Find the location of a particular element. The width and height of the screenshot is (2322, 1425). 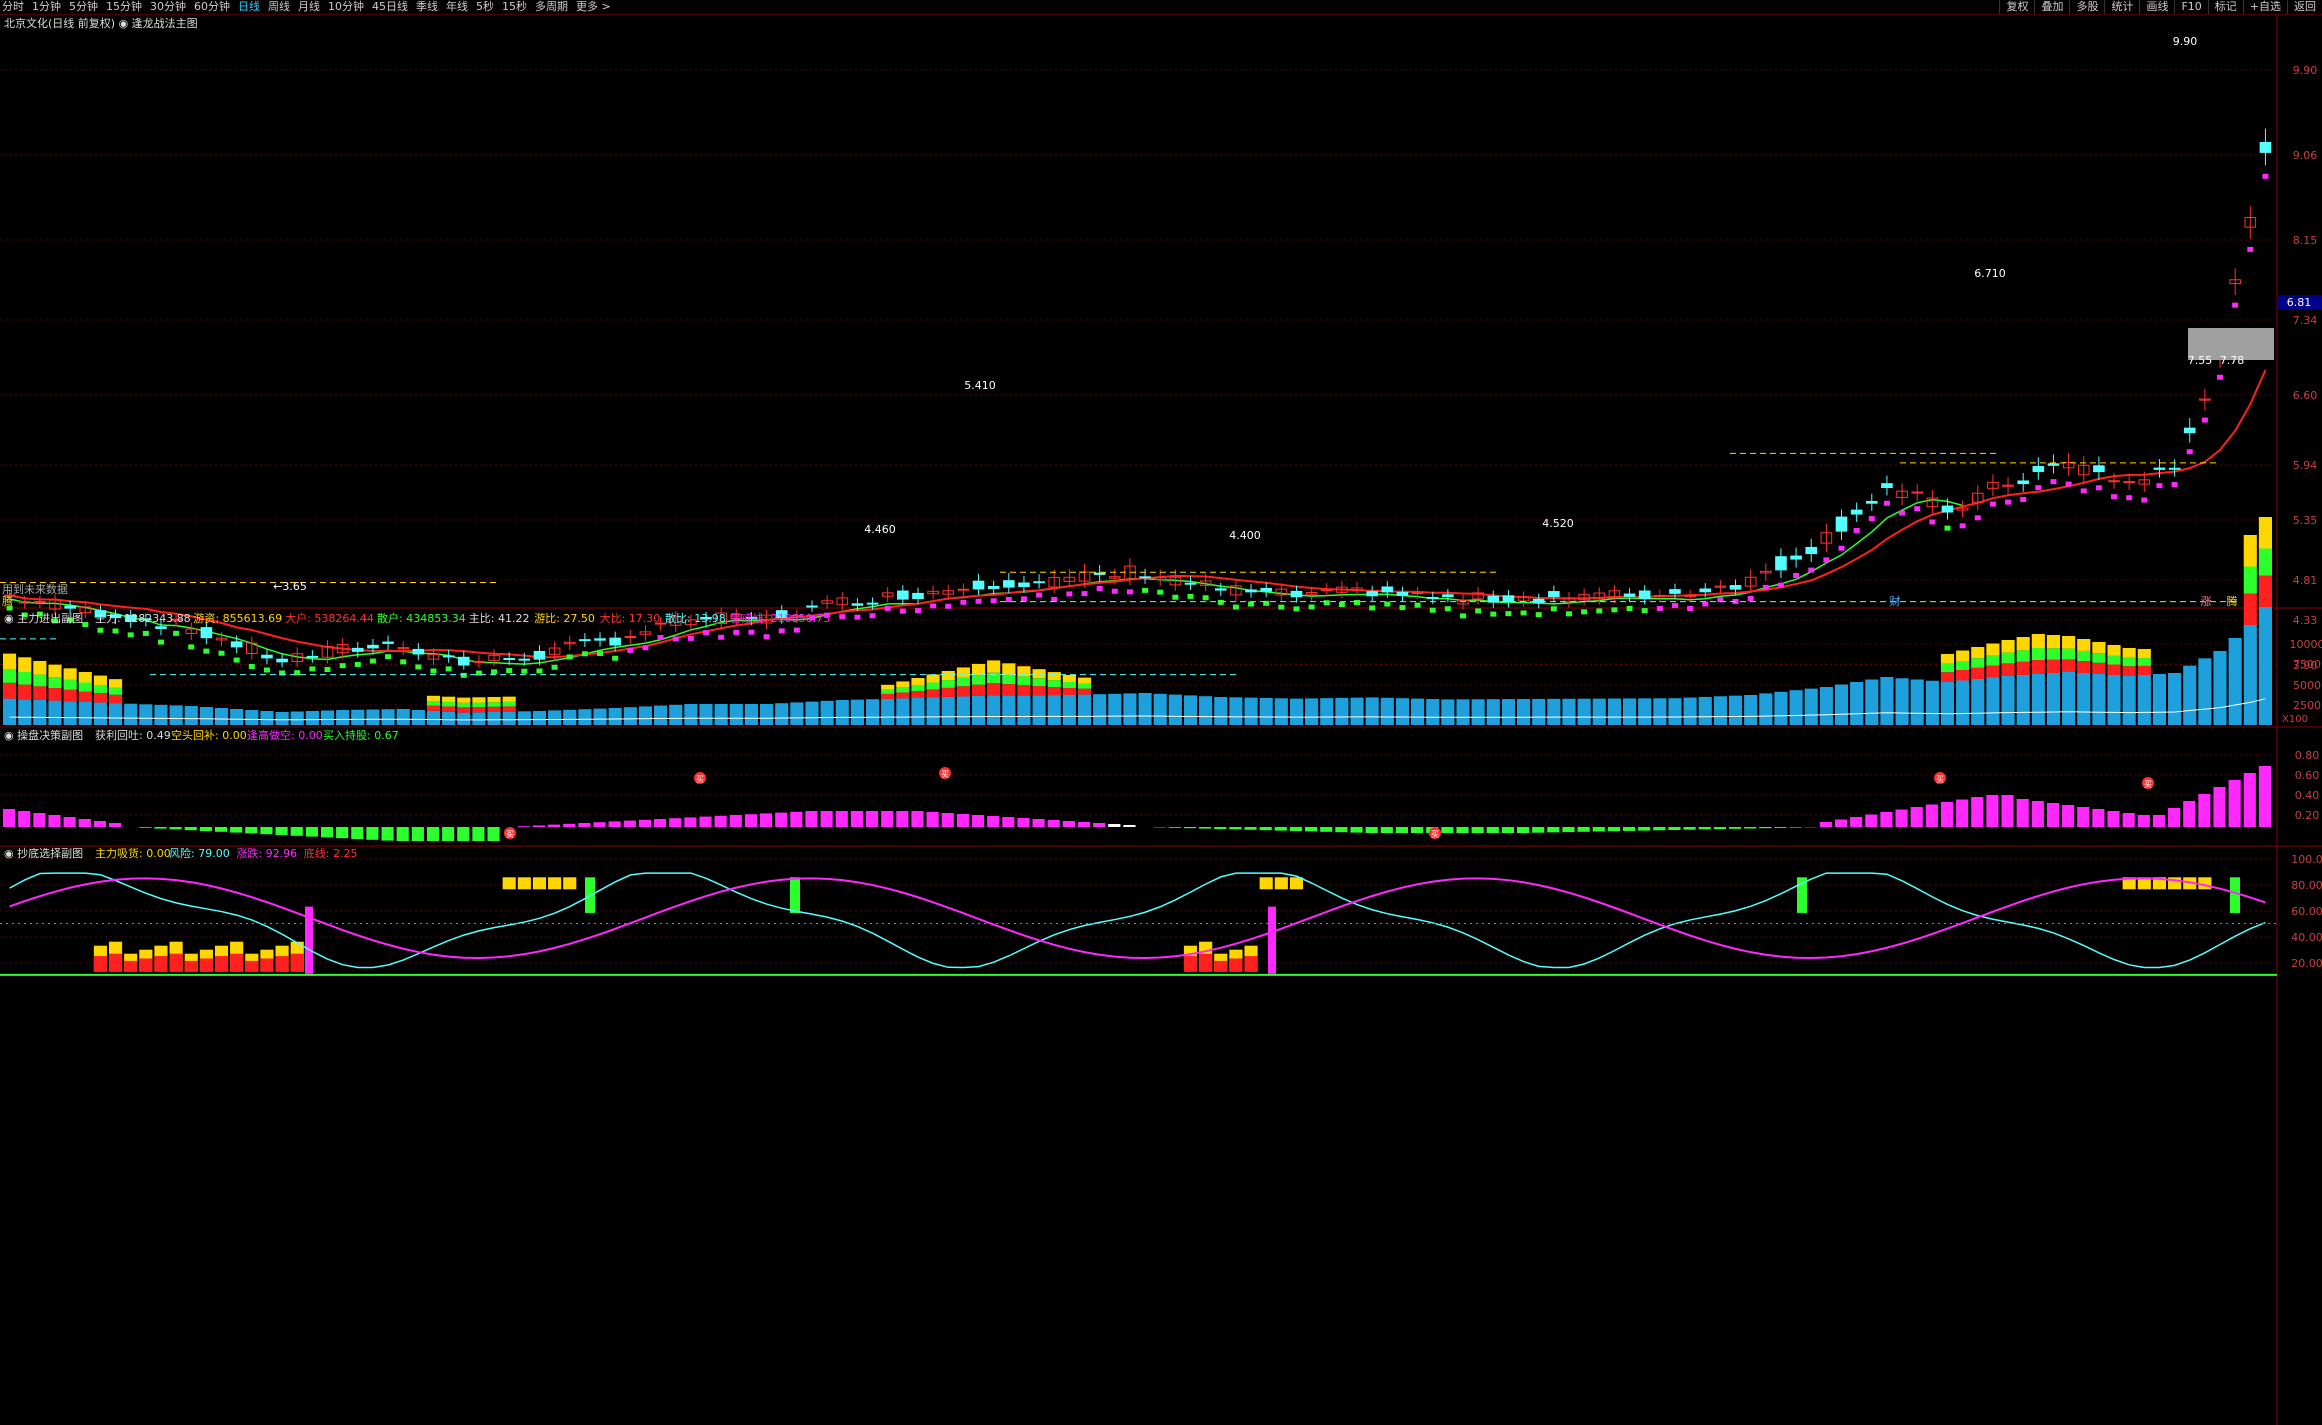

toolbar-button-5: F10 is located at coordinates (2190, 7).